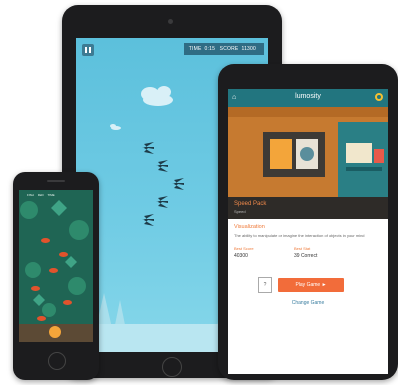 Image resolution: width=398 pixels, height=385 pixels. What do you see at coordinates (302, 248) in the screenshot?
I see `best-stat-label: Best Stat` at bounding box center [302, 248].